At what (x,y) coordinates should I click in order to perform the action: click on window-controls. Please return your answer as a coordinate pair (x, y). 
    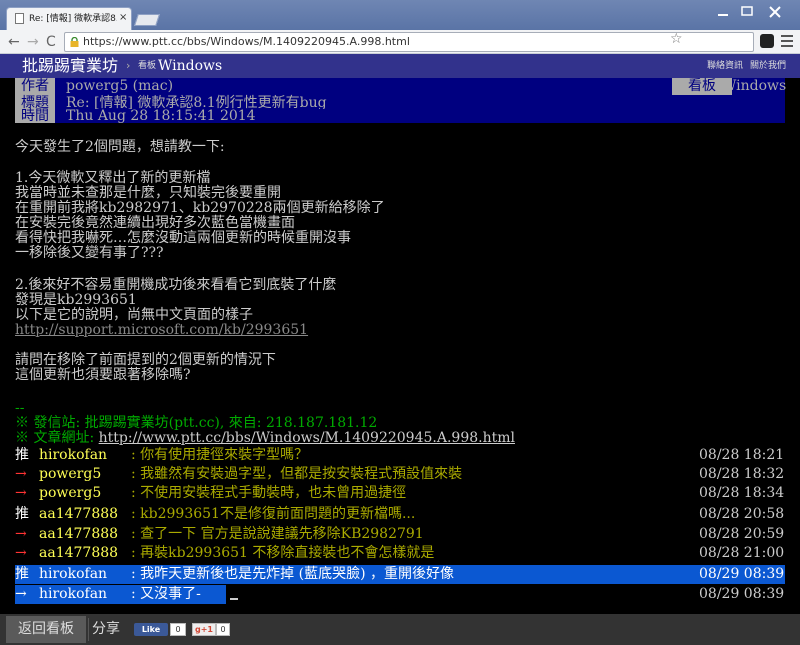
    Looking at the image, I should click on (746, 13).